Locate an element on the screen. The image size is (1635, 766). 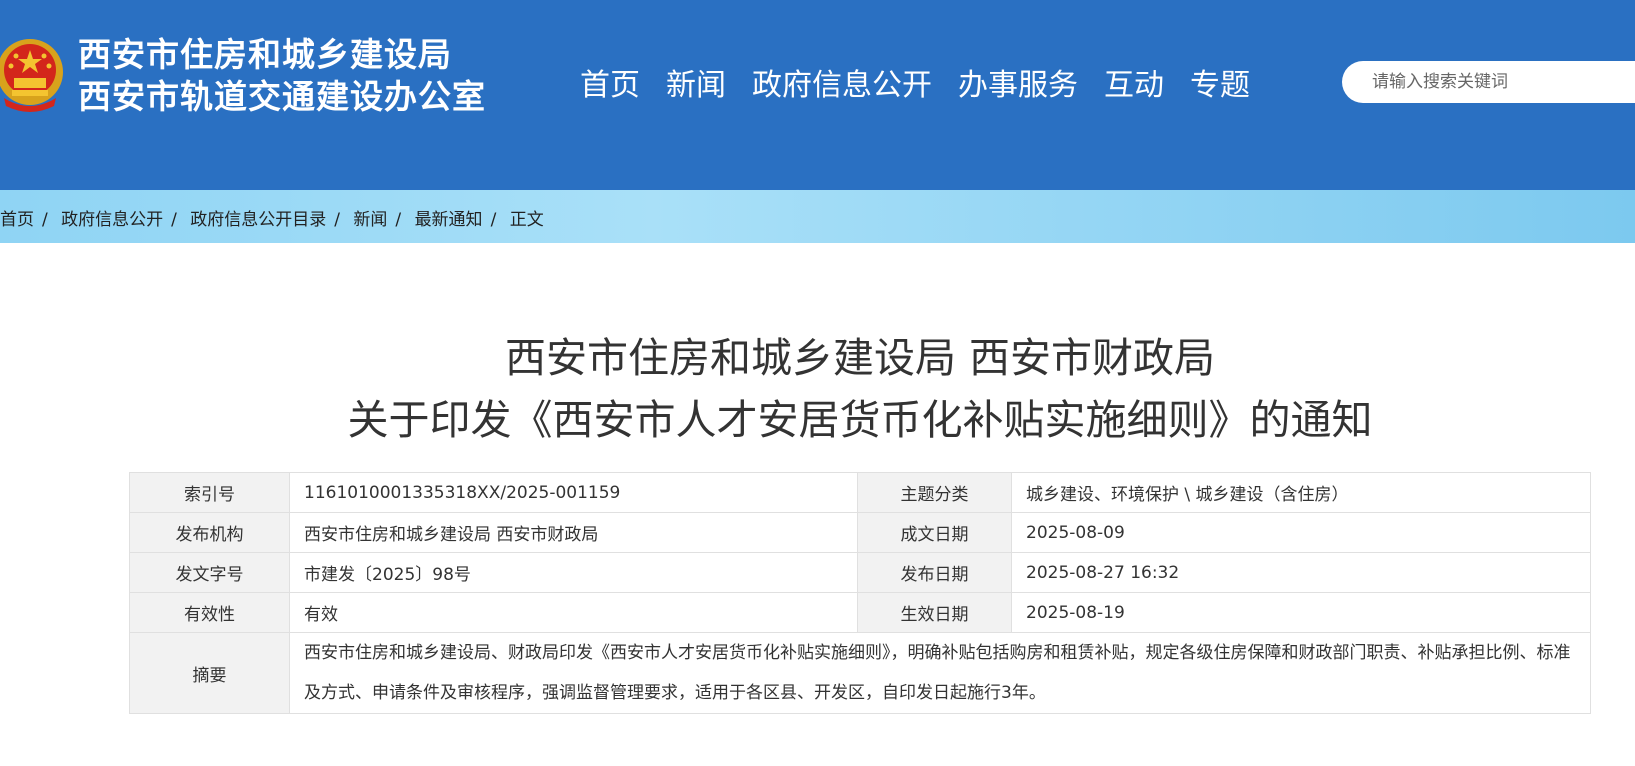
search-input is located at coordinates (1488, 82).